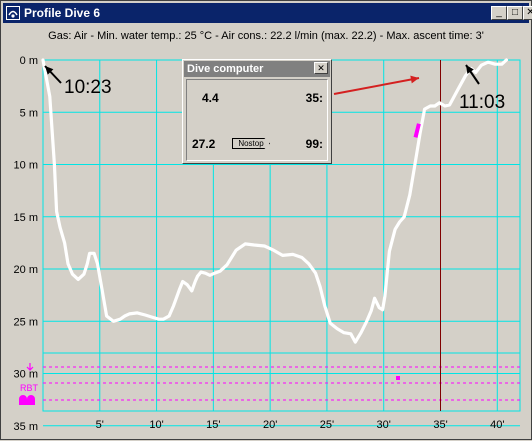 The height and width of the screenshot is (441, 532). What do you see at coordinates (482, 102) in the screenshot?
I see `end-time-label: 11:03` at bounding box center [482, 102].